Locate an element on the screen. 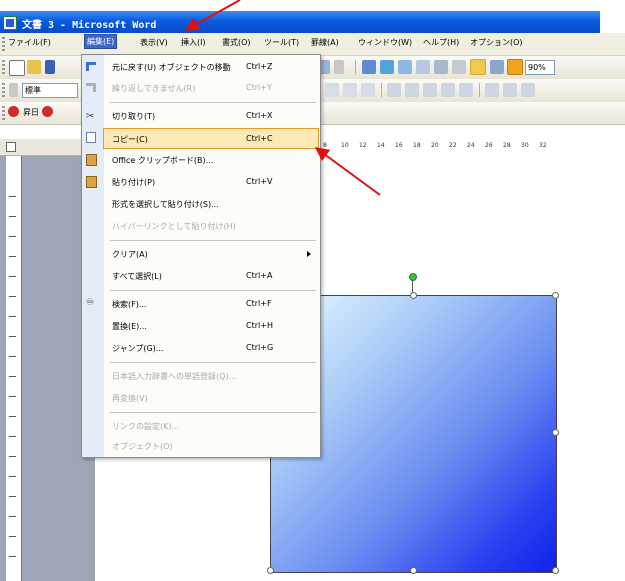 This screenshot has height=581, width=625. menu-item-replace: 置換(E)... Ctrl+H is located at coordinates (211, 326).